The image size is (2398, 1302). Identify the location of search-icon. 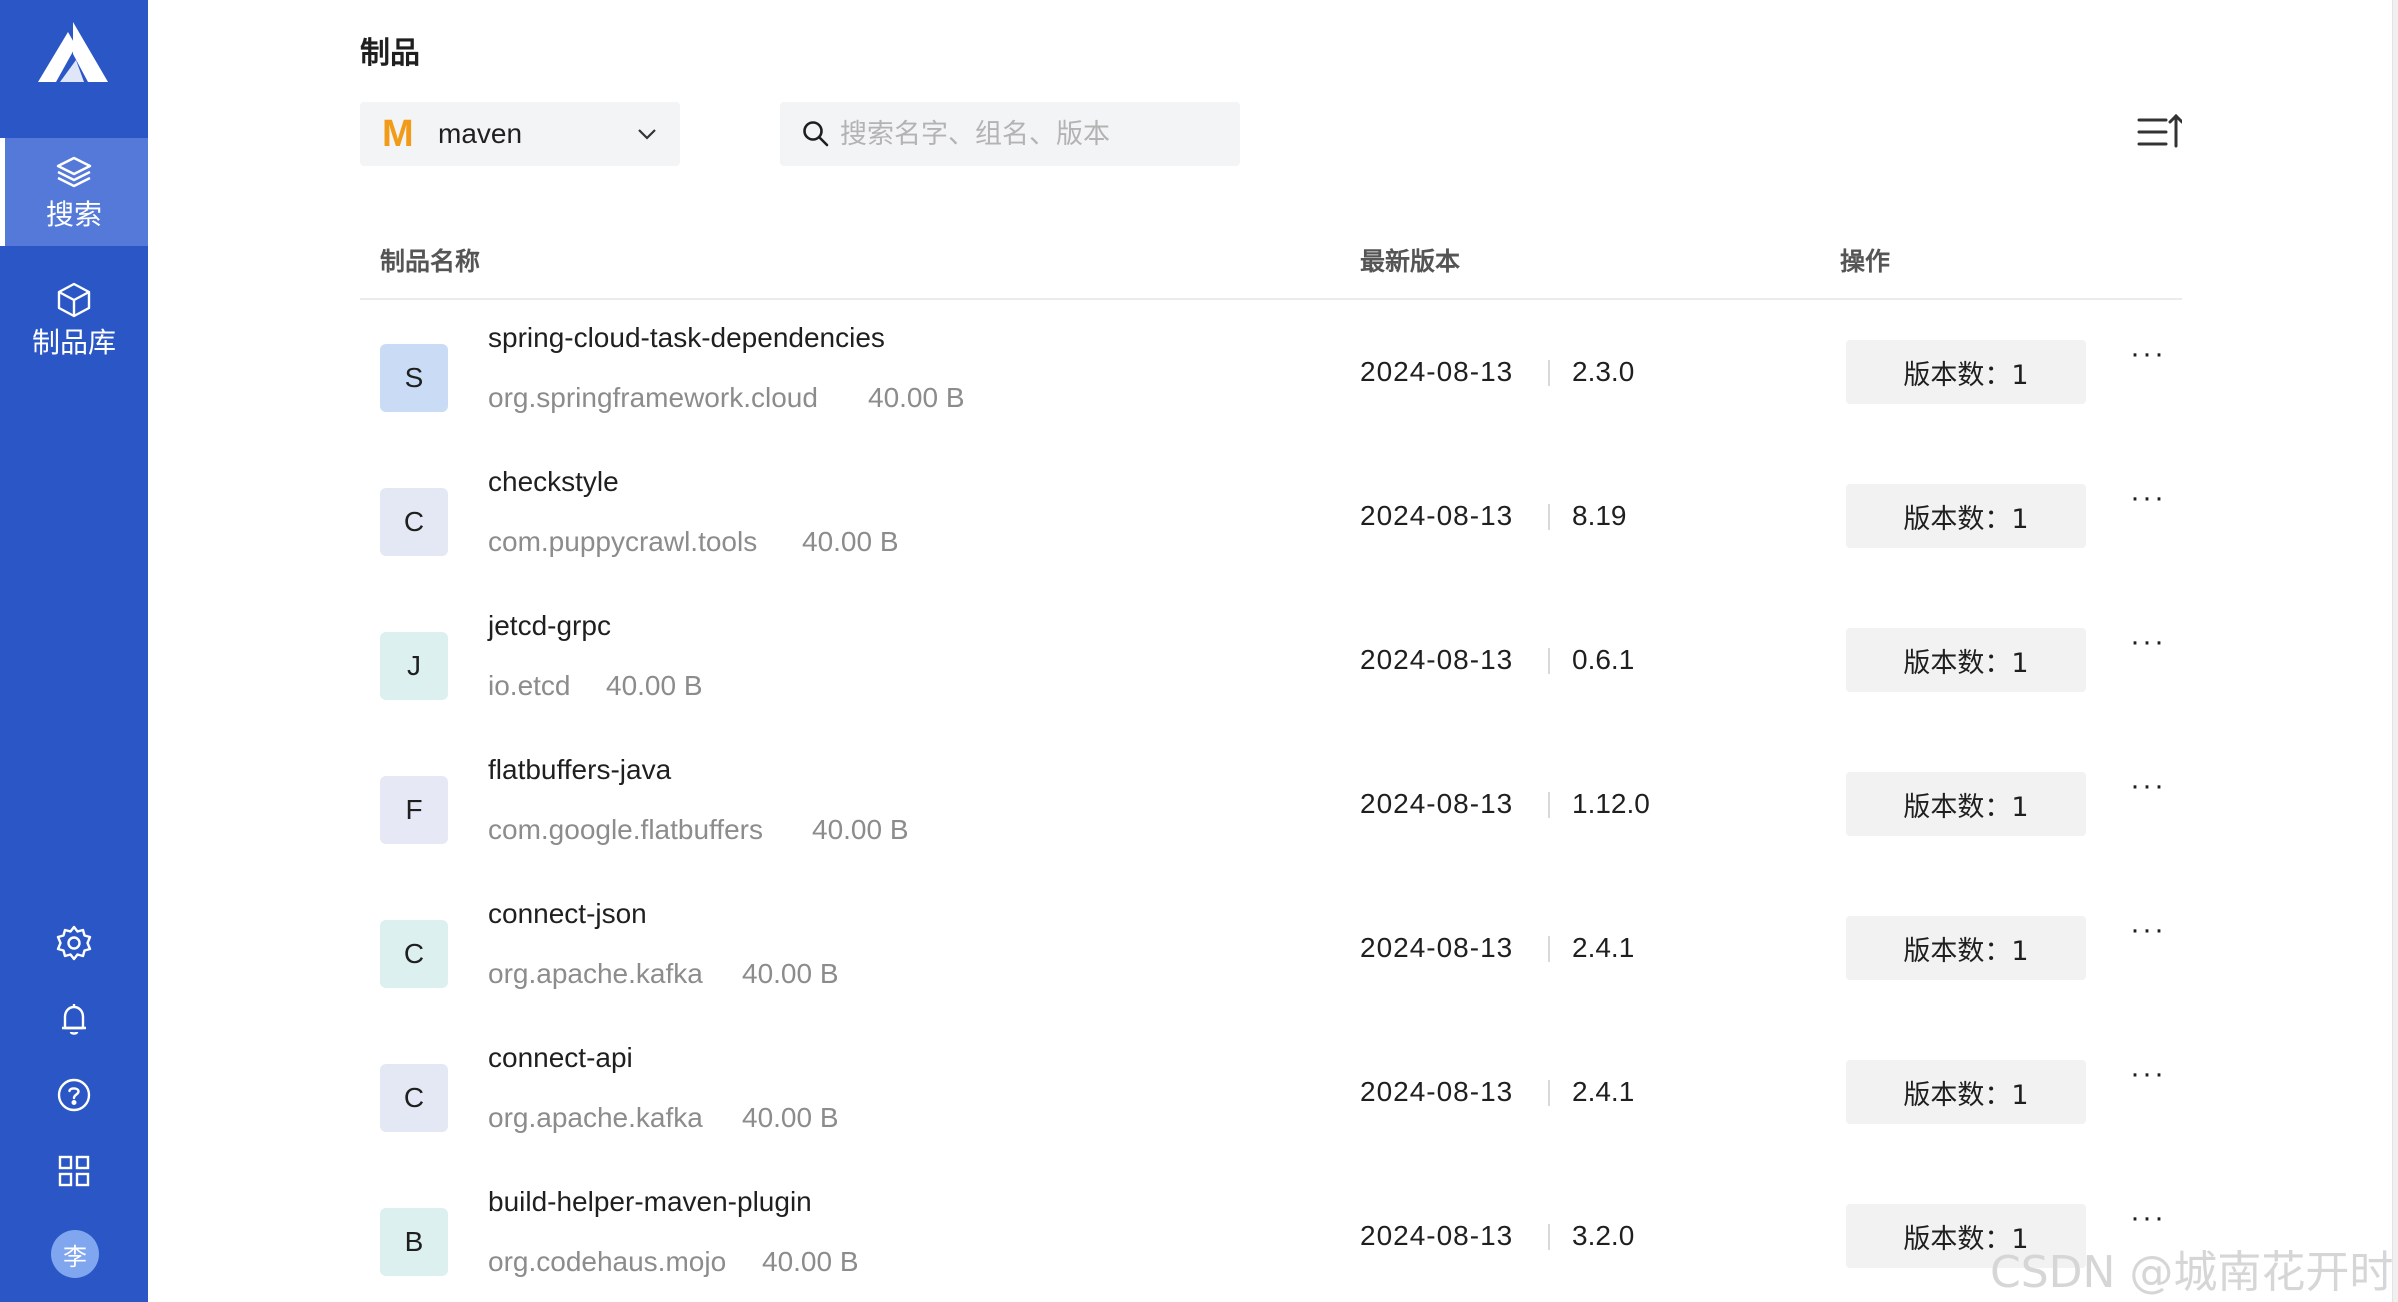
(816, 134).